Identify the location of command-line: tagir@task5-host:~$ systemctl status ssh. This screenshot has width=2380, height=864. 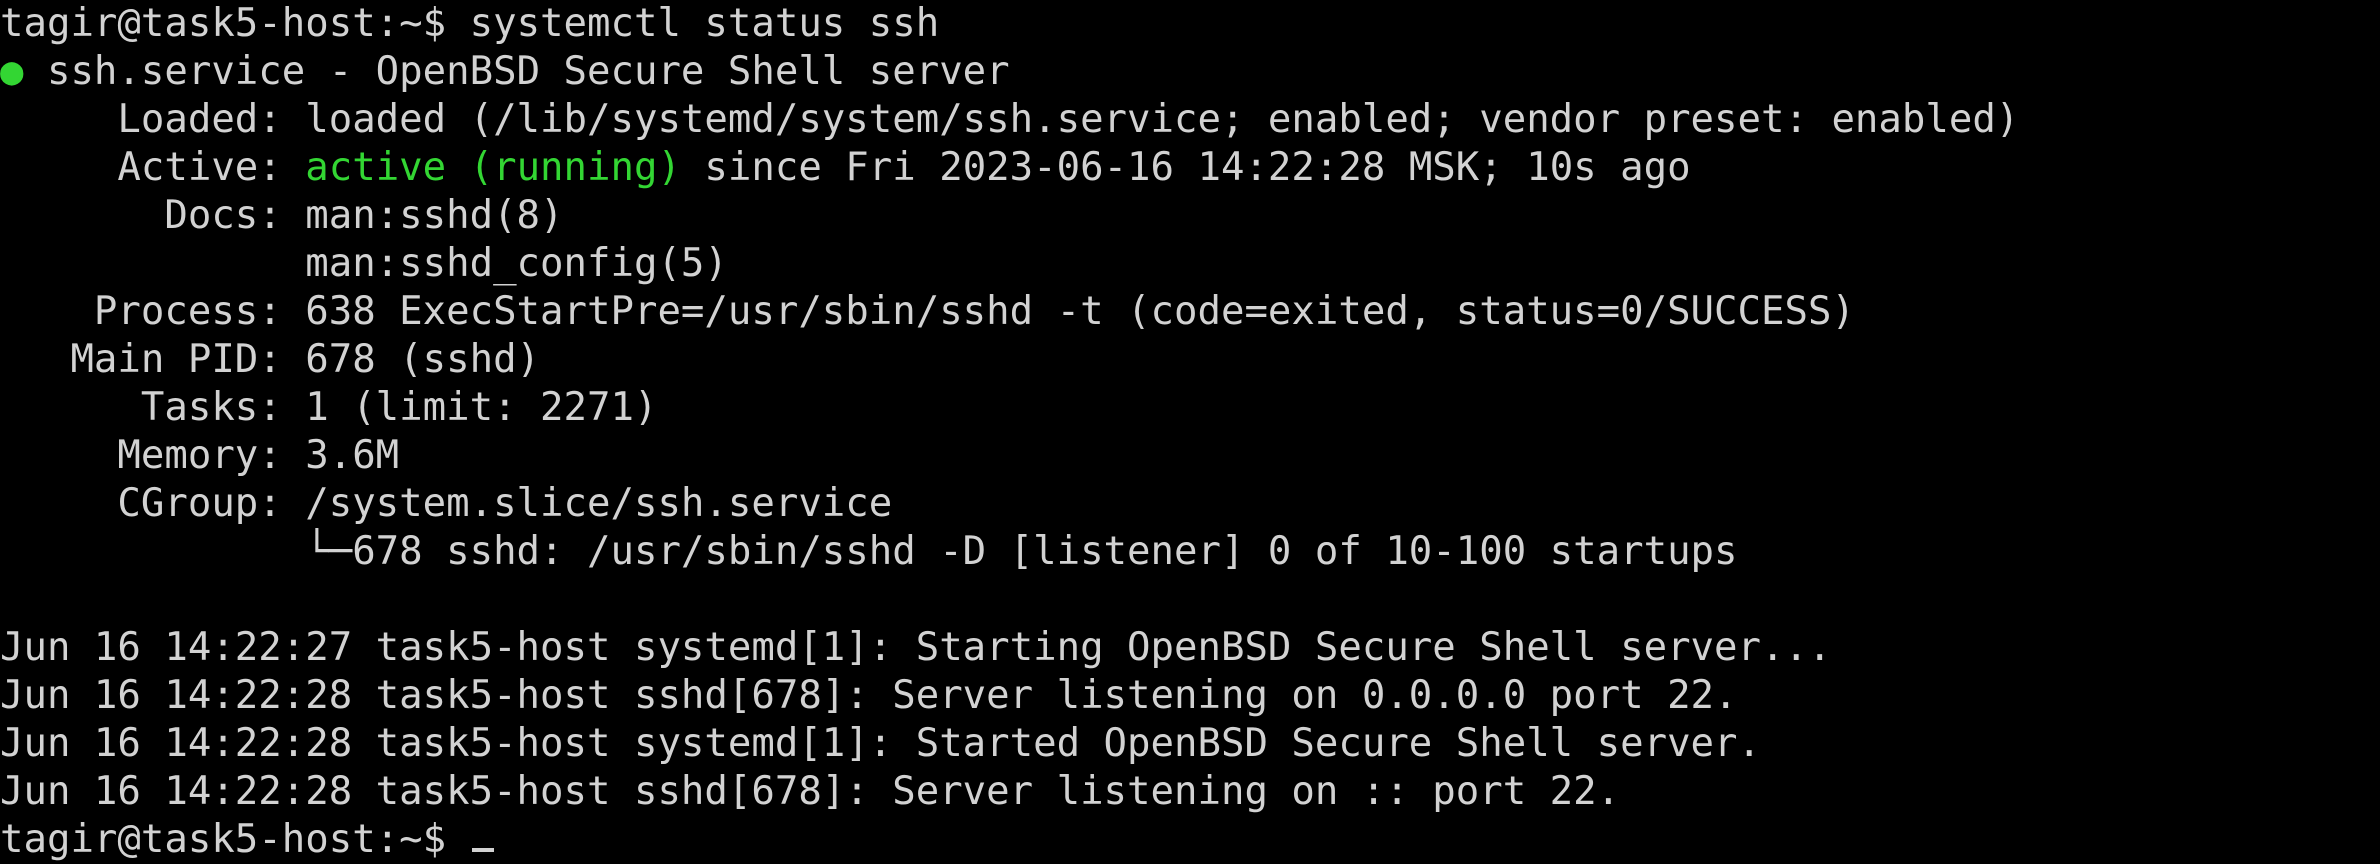
(1190, 24).